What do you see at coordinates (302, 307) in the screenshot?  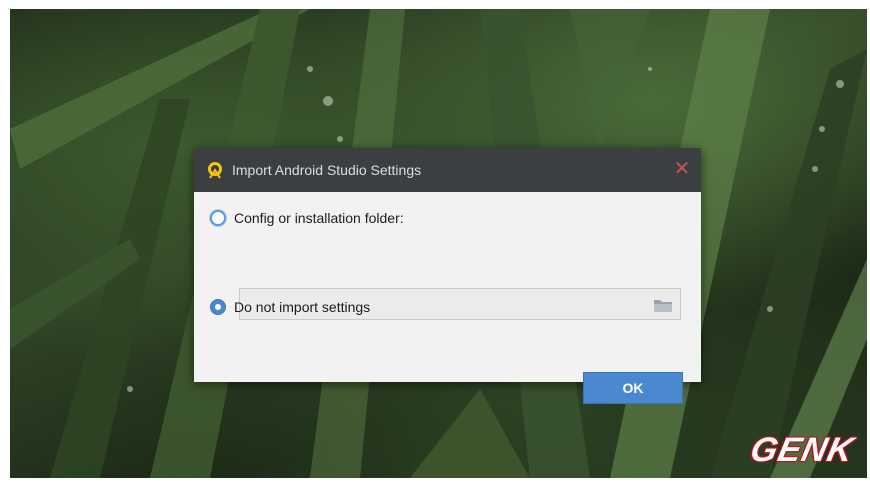 I see `no-import-label: Do not import settings` at bounding box center [302, 307].